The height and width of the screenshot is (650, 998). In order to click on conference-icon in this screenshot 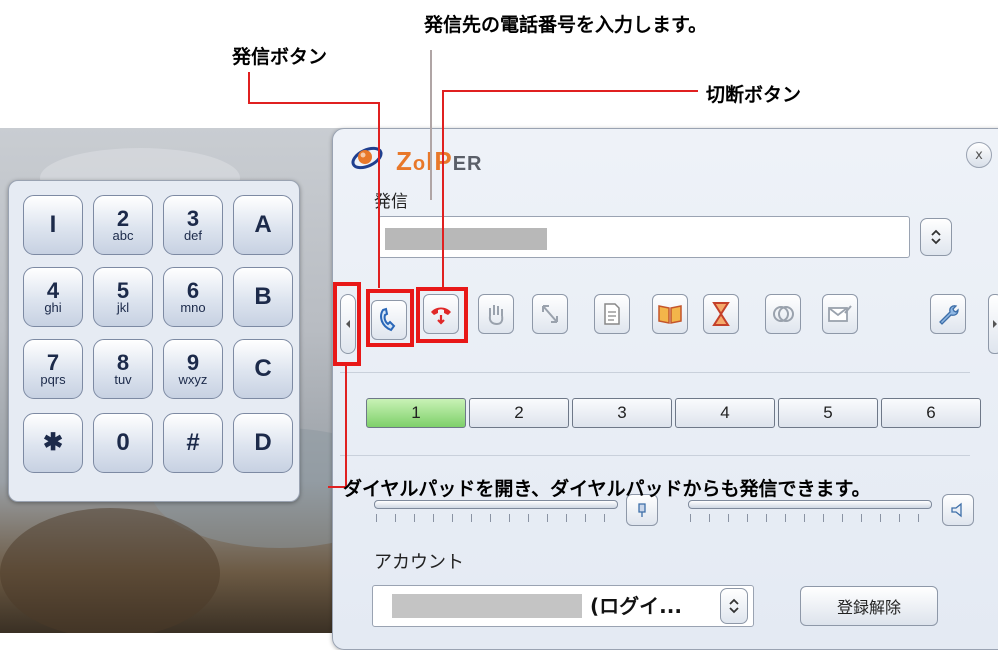, I will do `click(783, 314)`.